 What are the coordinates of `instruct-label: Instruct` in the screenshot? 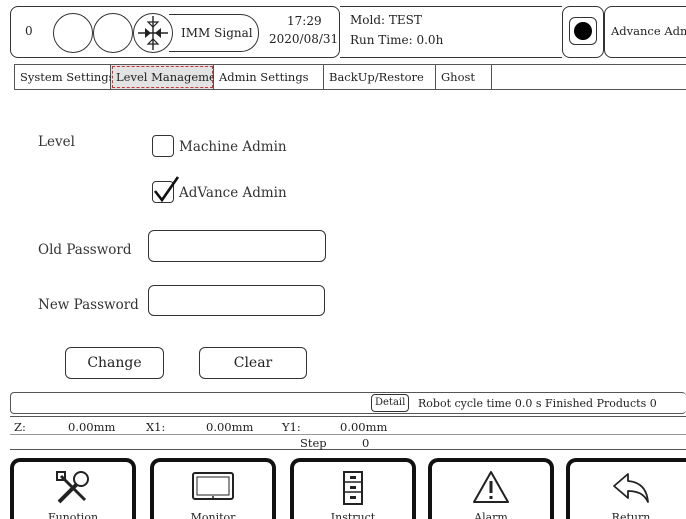 It's located at (353, 515).